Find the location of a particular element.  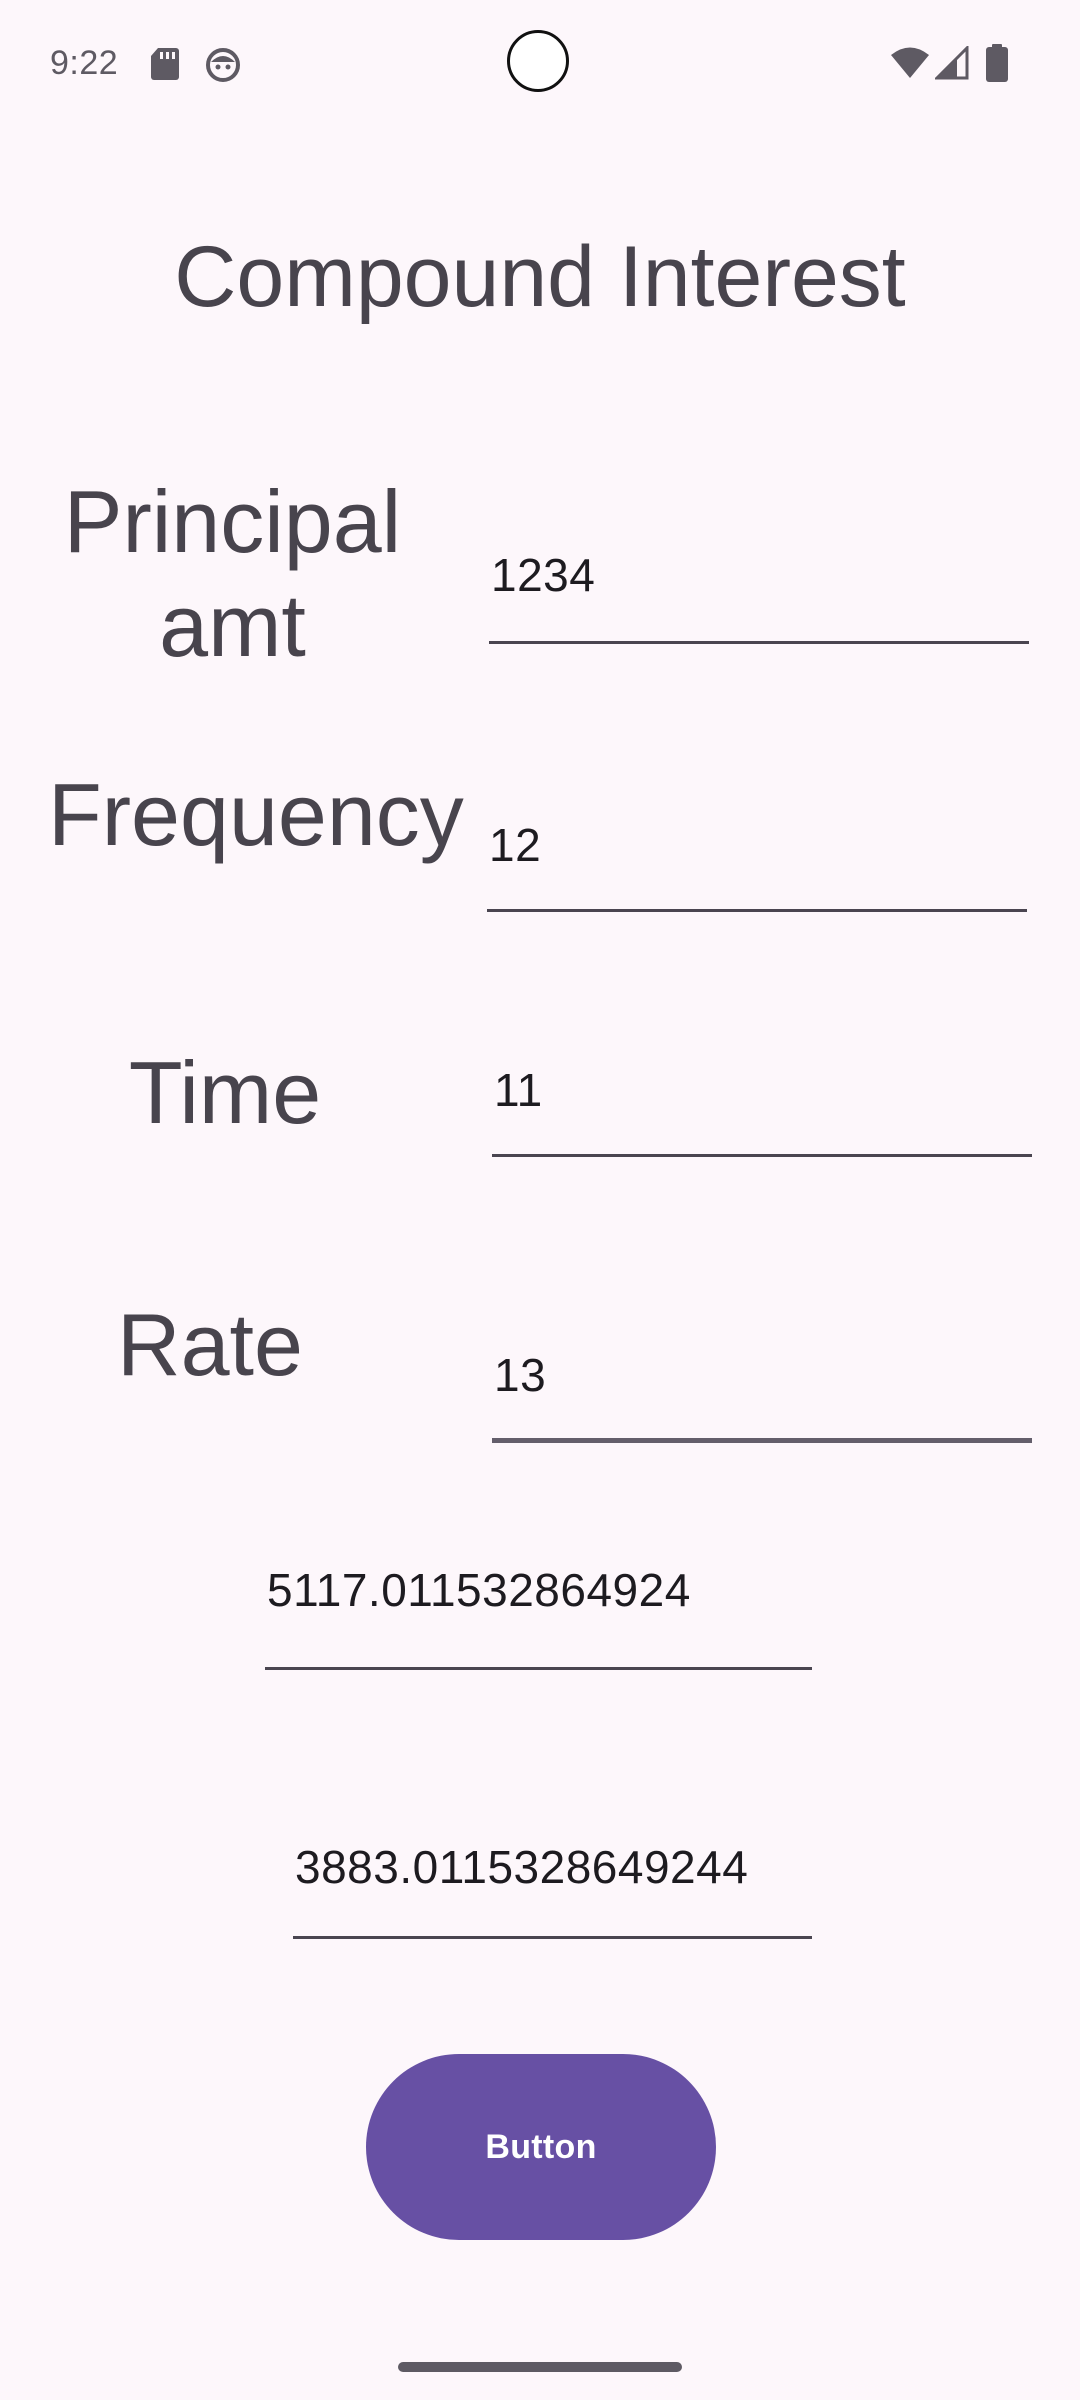

wifi-icon is located at coordinates (910, 62).